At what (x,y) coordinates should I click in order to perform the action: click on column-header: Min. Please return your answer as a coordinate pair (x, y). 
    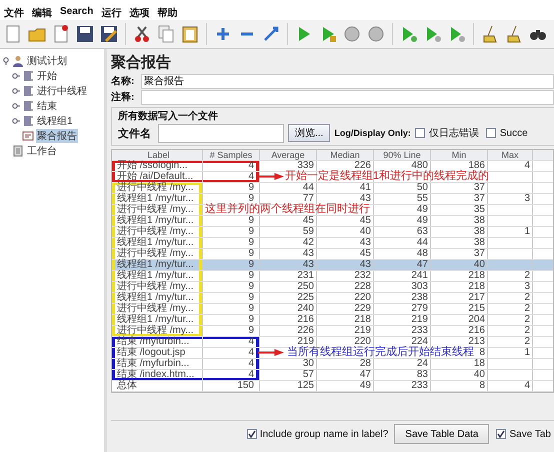
    Looking at the image, I should click on (459, 155).